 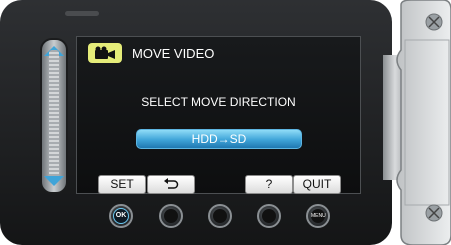 I want to click on slider-down-arrow-icon, so click(x=54, y=181).